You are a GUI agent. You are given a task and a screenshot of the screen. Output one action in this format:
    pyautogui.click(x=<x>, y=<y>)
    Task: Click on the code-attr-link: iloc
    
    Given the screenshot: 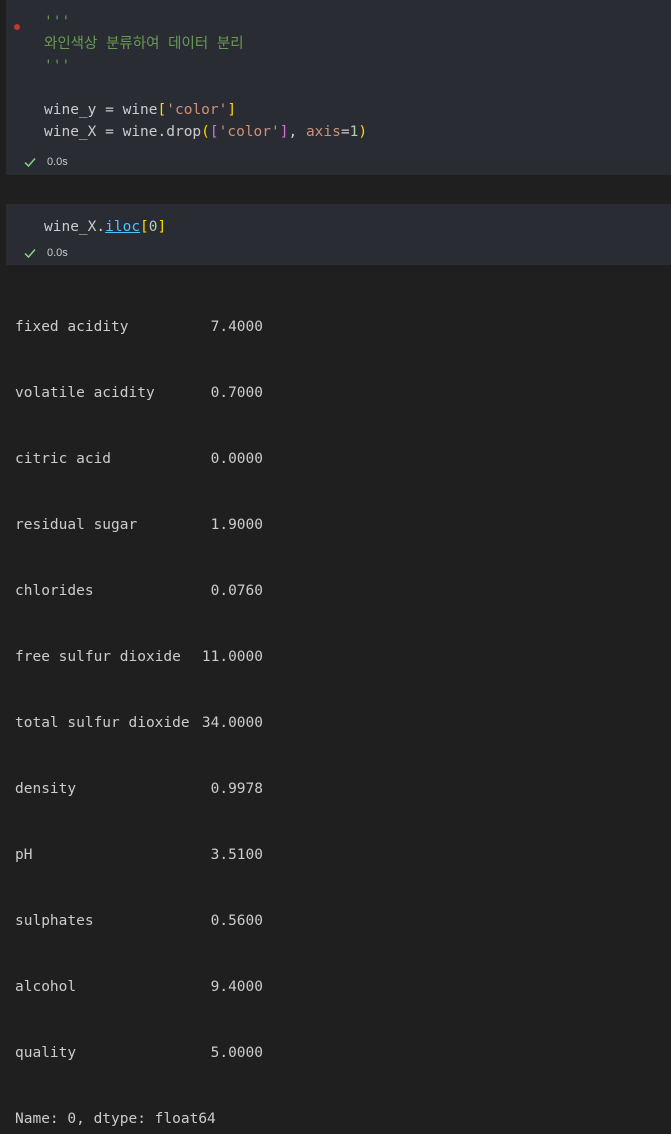 What is the action you would take?
    pyautogui.click(x=122, y=227)
    